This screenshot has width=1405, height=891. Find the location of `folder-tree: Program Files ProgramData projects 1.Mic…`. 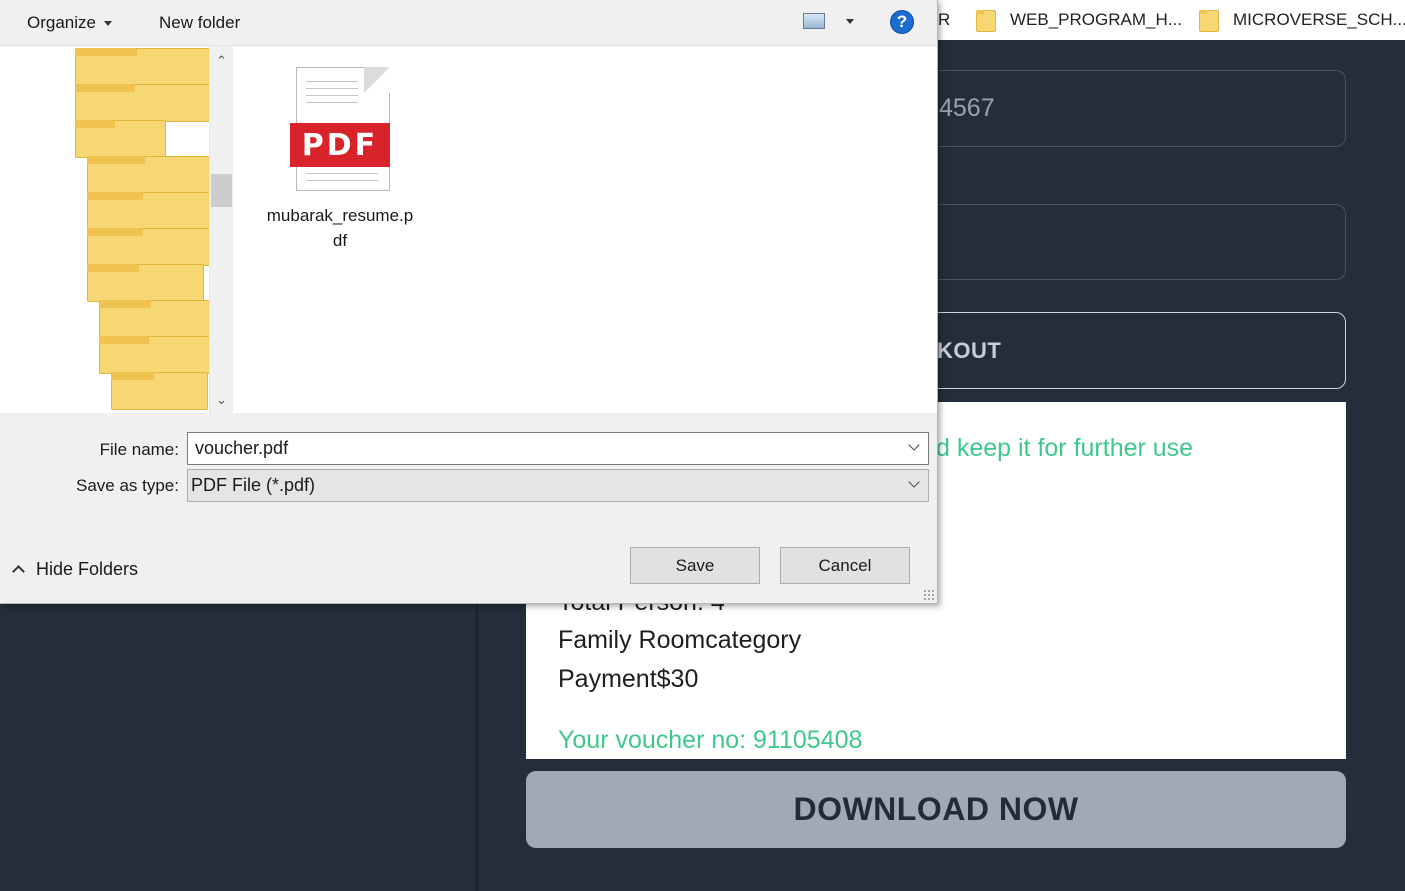

folder-tree: Program Files ProgramData projects 1.Mic… is located at coordinates (116, 230).